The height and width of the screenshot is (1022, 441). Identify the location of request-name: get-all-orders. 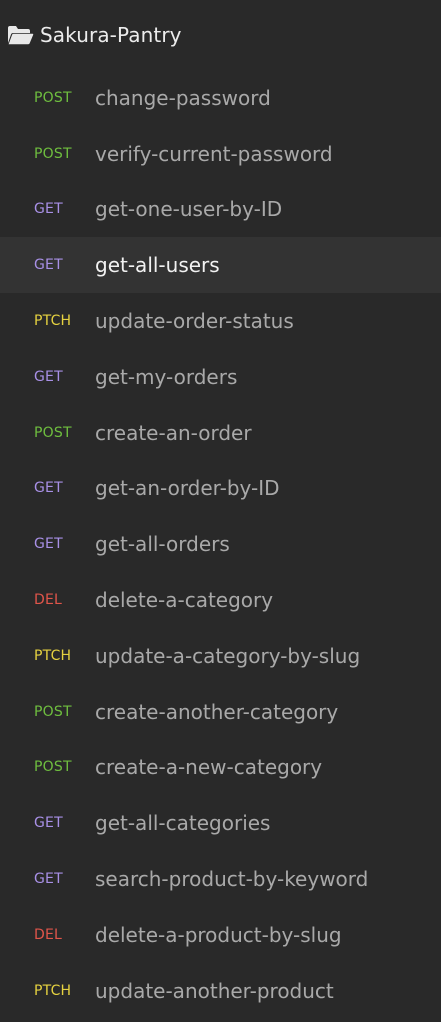
(162, 544).